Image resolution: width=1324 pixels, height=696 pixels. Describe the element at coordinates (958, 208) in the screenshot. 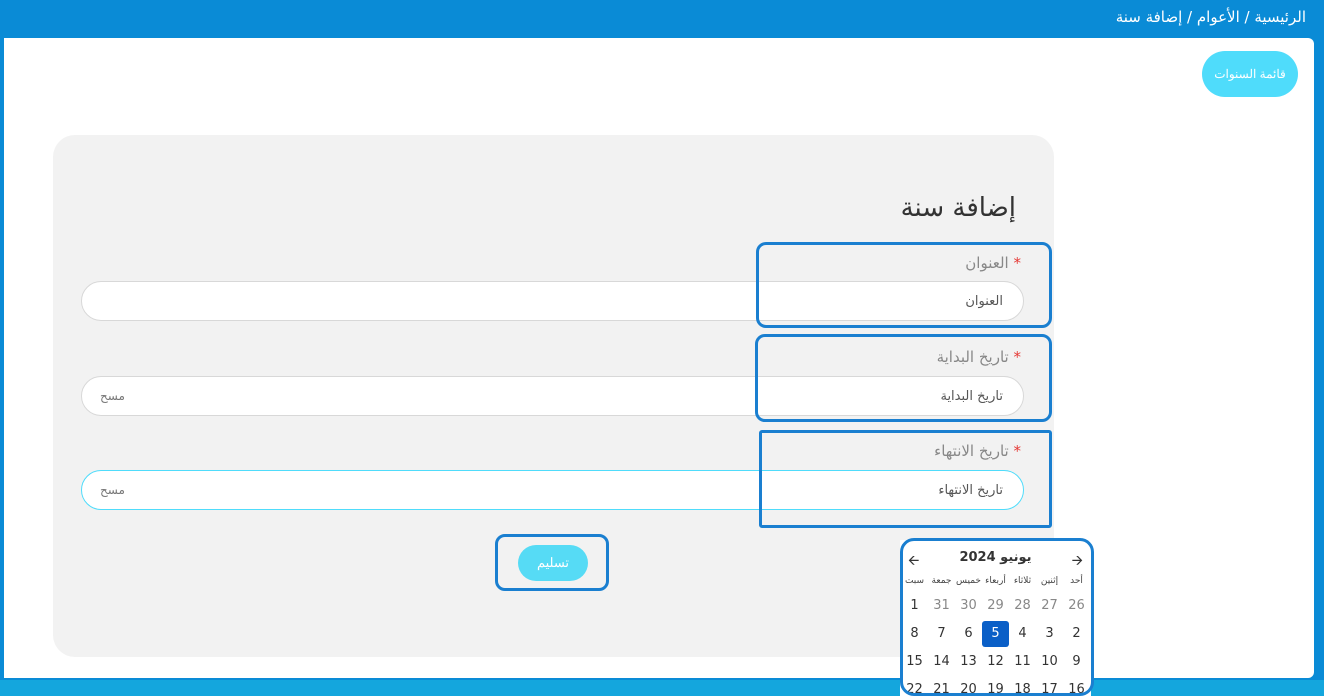

I see `form-title: إضافة سنة` at that location.